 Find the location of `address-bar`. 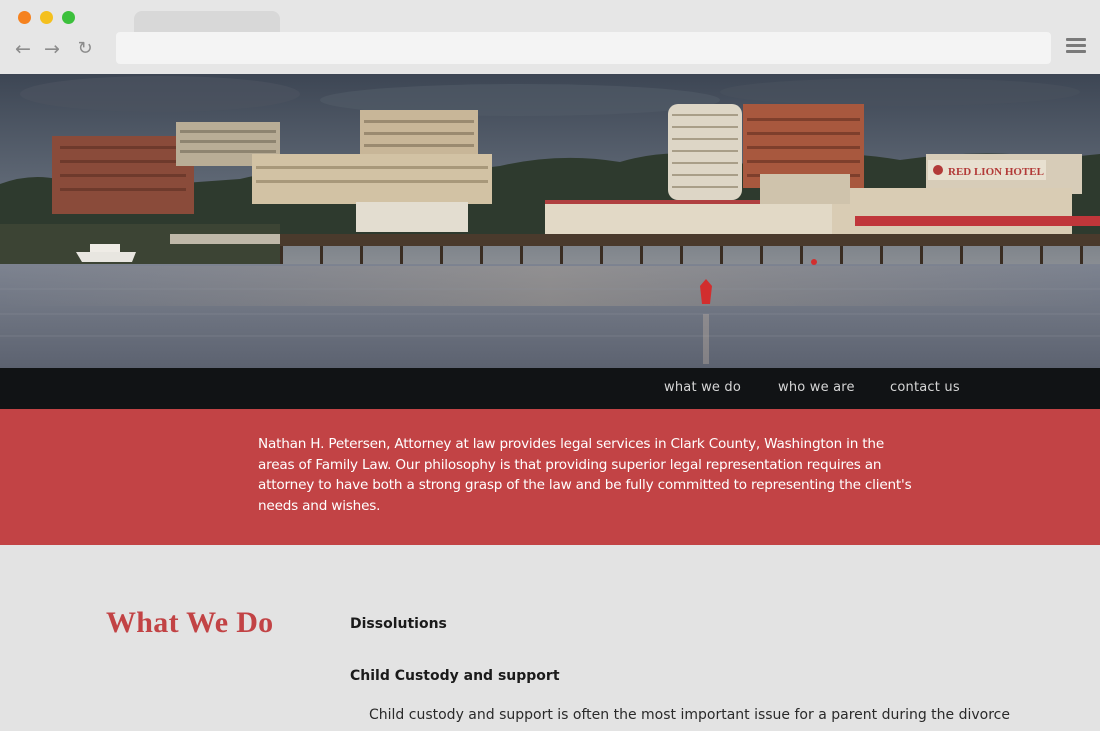

address-bar is located at coordinates (583, 48).